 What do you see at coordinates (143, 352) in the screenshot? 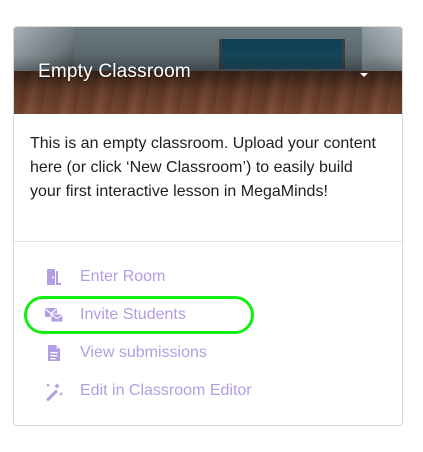
I see `view-submissions-label: View submissions` at bounding box center [143, 352].